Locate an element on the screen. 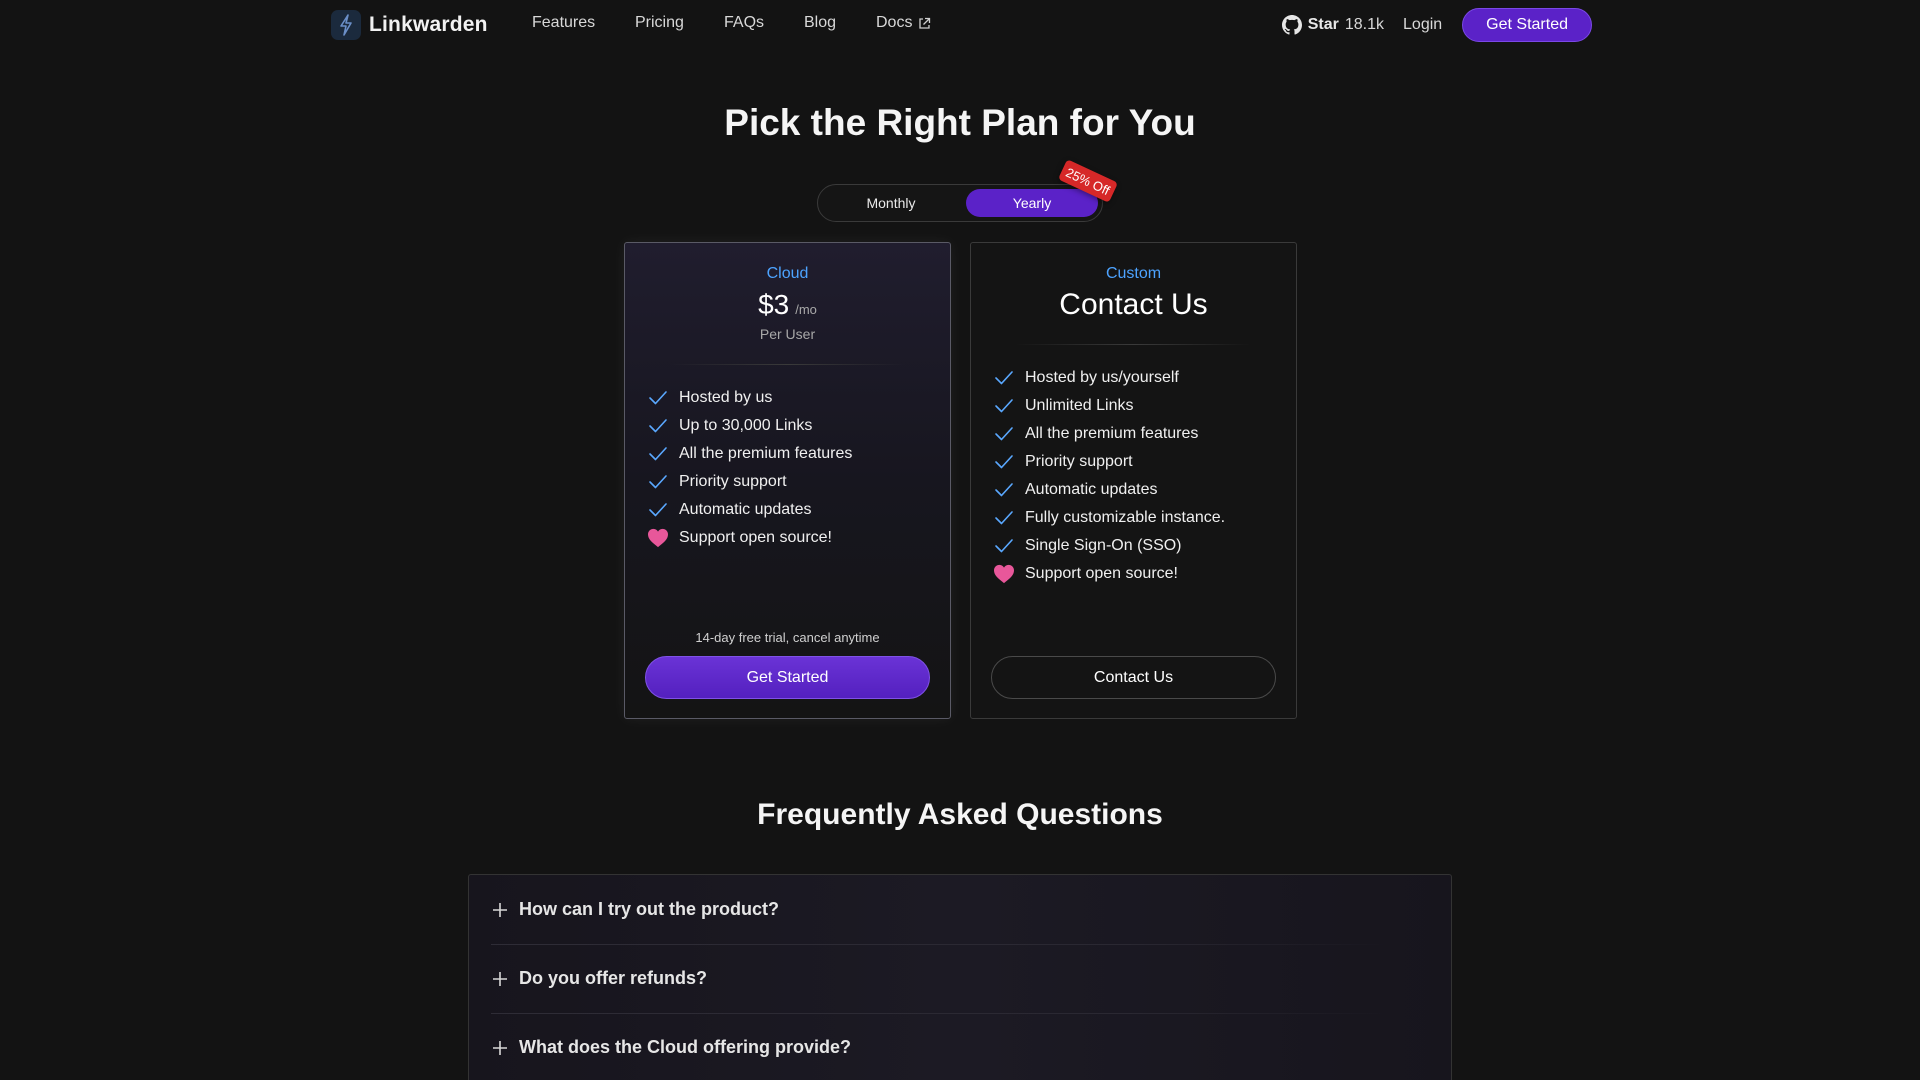 The image size is (1920, 1080). nav-link-docs-label: Docs is located at coordinates (894, 22).